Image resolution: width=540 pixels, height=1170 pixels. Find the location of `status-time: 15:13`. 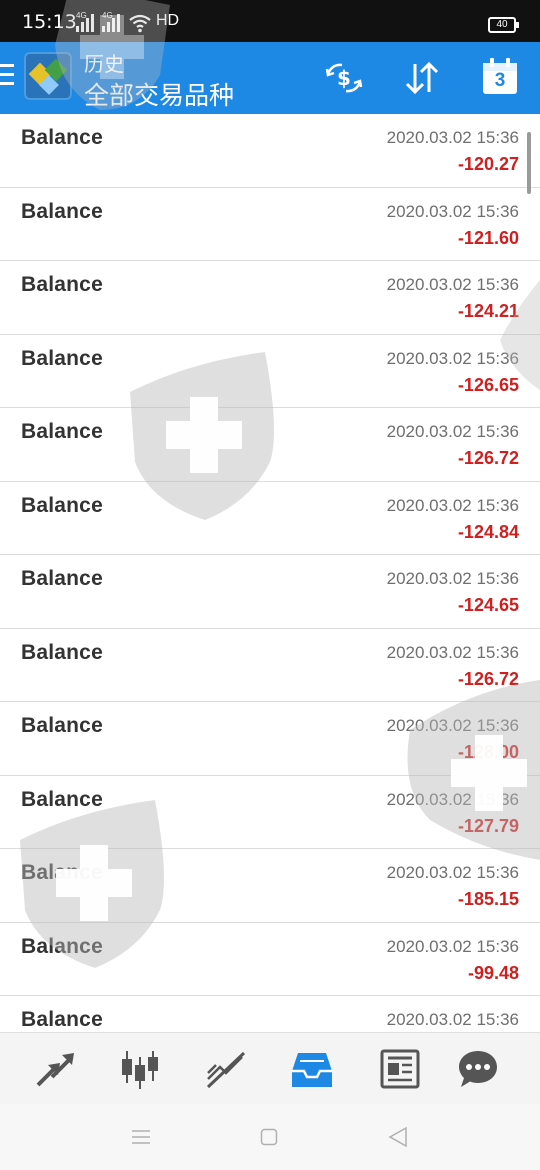

status-time: 15:13 is located at coordinates (49, 22).